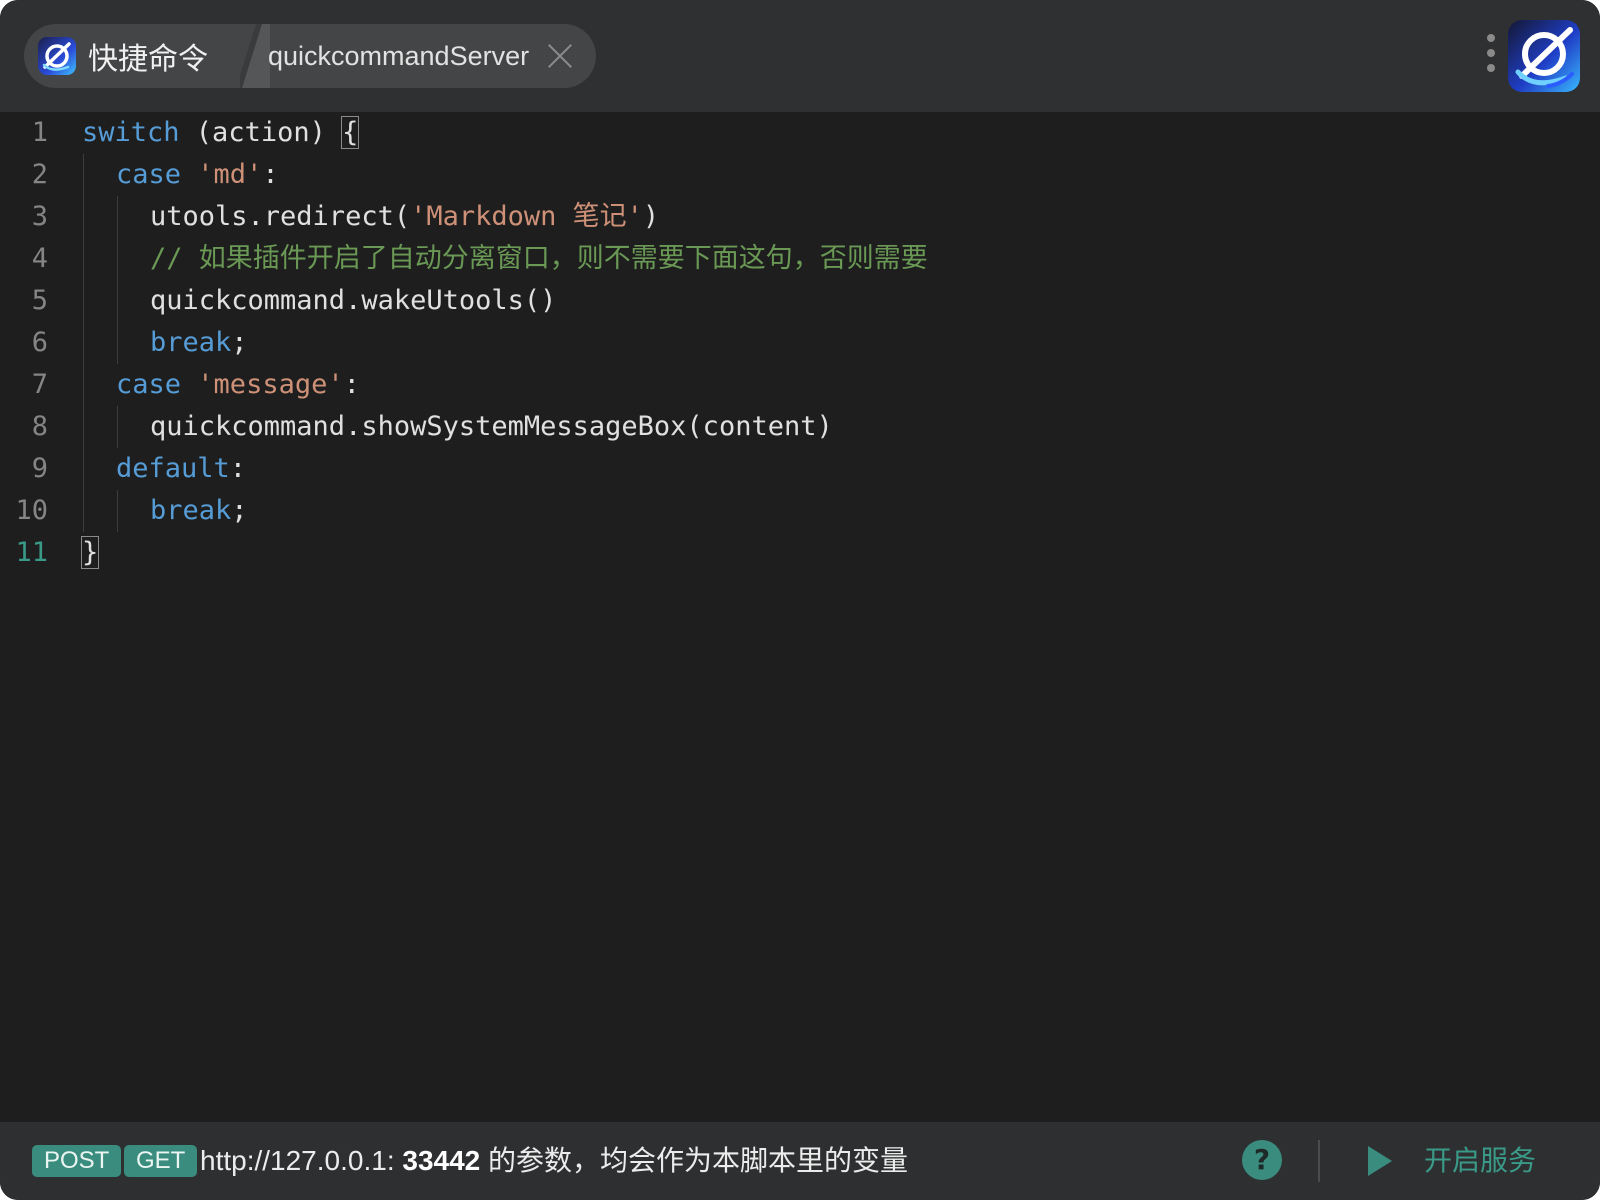  Describe the element at coordinates (441, 1160) in the screenshot. I see `port-number: 33442` at that location.